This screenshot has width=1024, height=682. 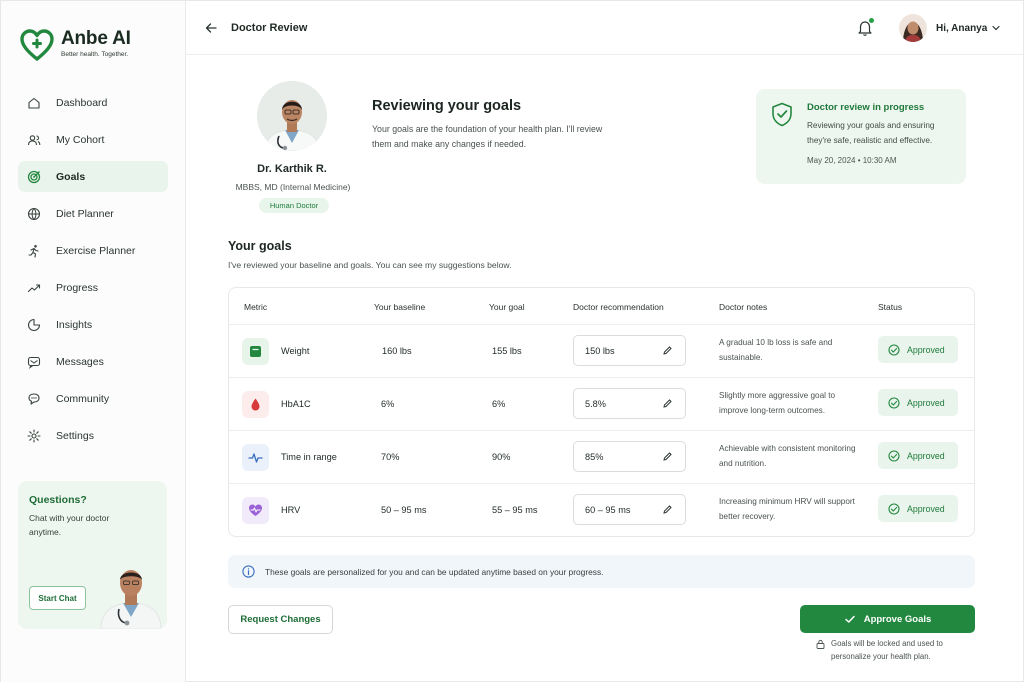 What do you see at coordinates (782, 114) in the screenshot?
I see `shield-check-icon` at bounding box center [782, 114].